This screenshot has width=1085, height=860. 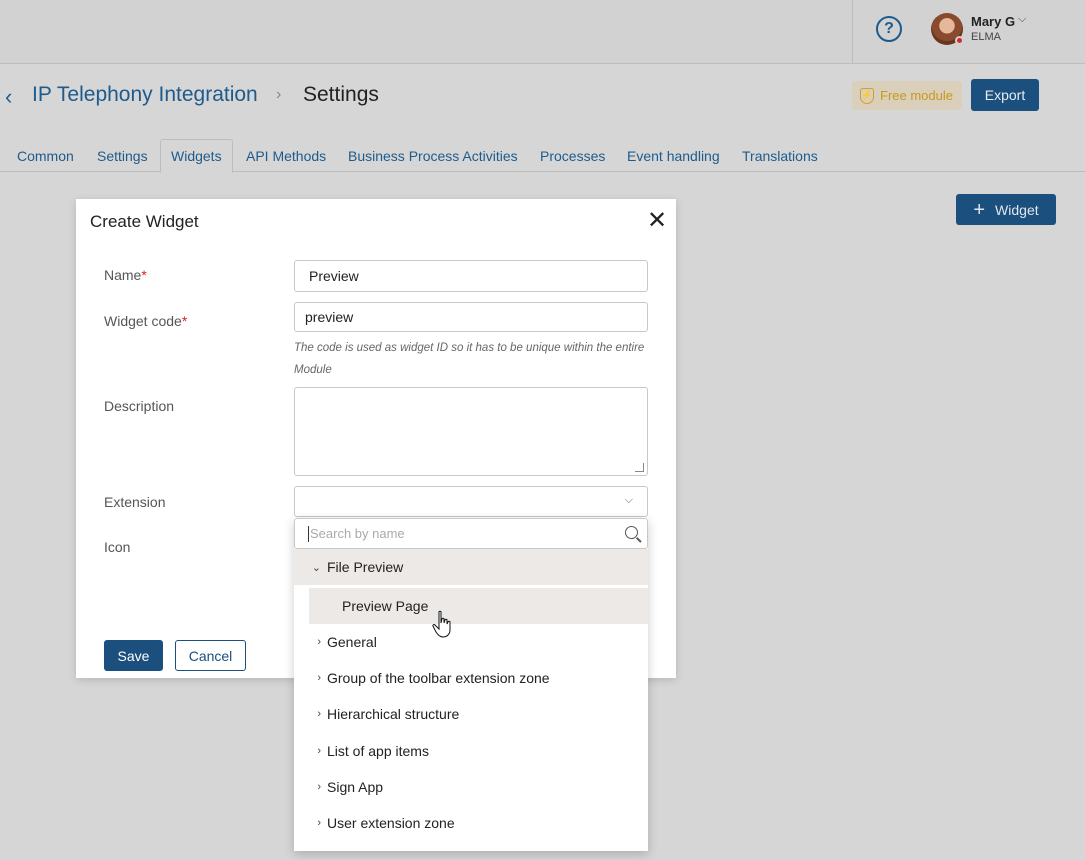 I want to click on add-widget-button: + Widget, so click(x=1006, y=209).